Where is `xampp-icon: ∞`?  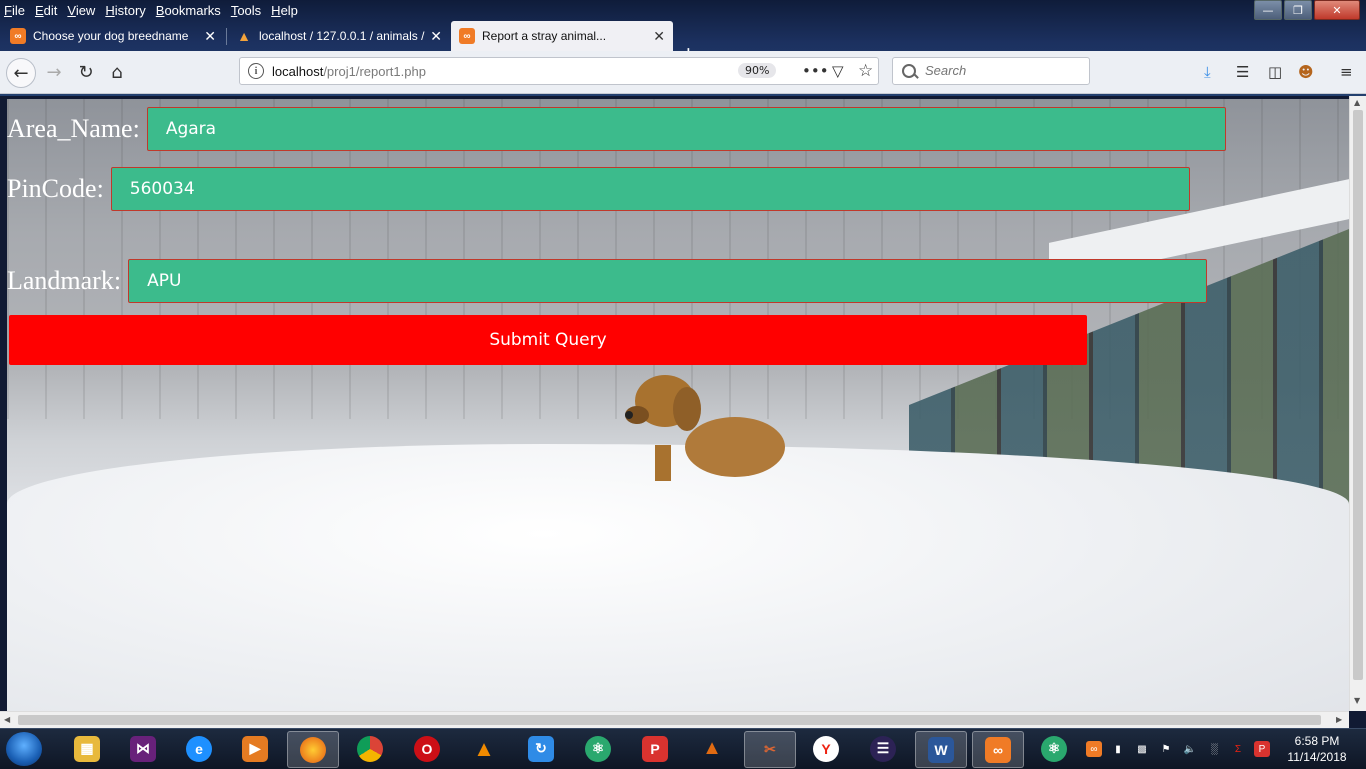 xampp-icon: ∞ is located at coordinates (18, 36).